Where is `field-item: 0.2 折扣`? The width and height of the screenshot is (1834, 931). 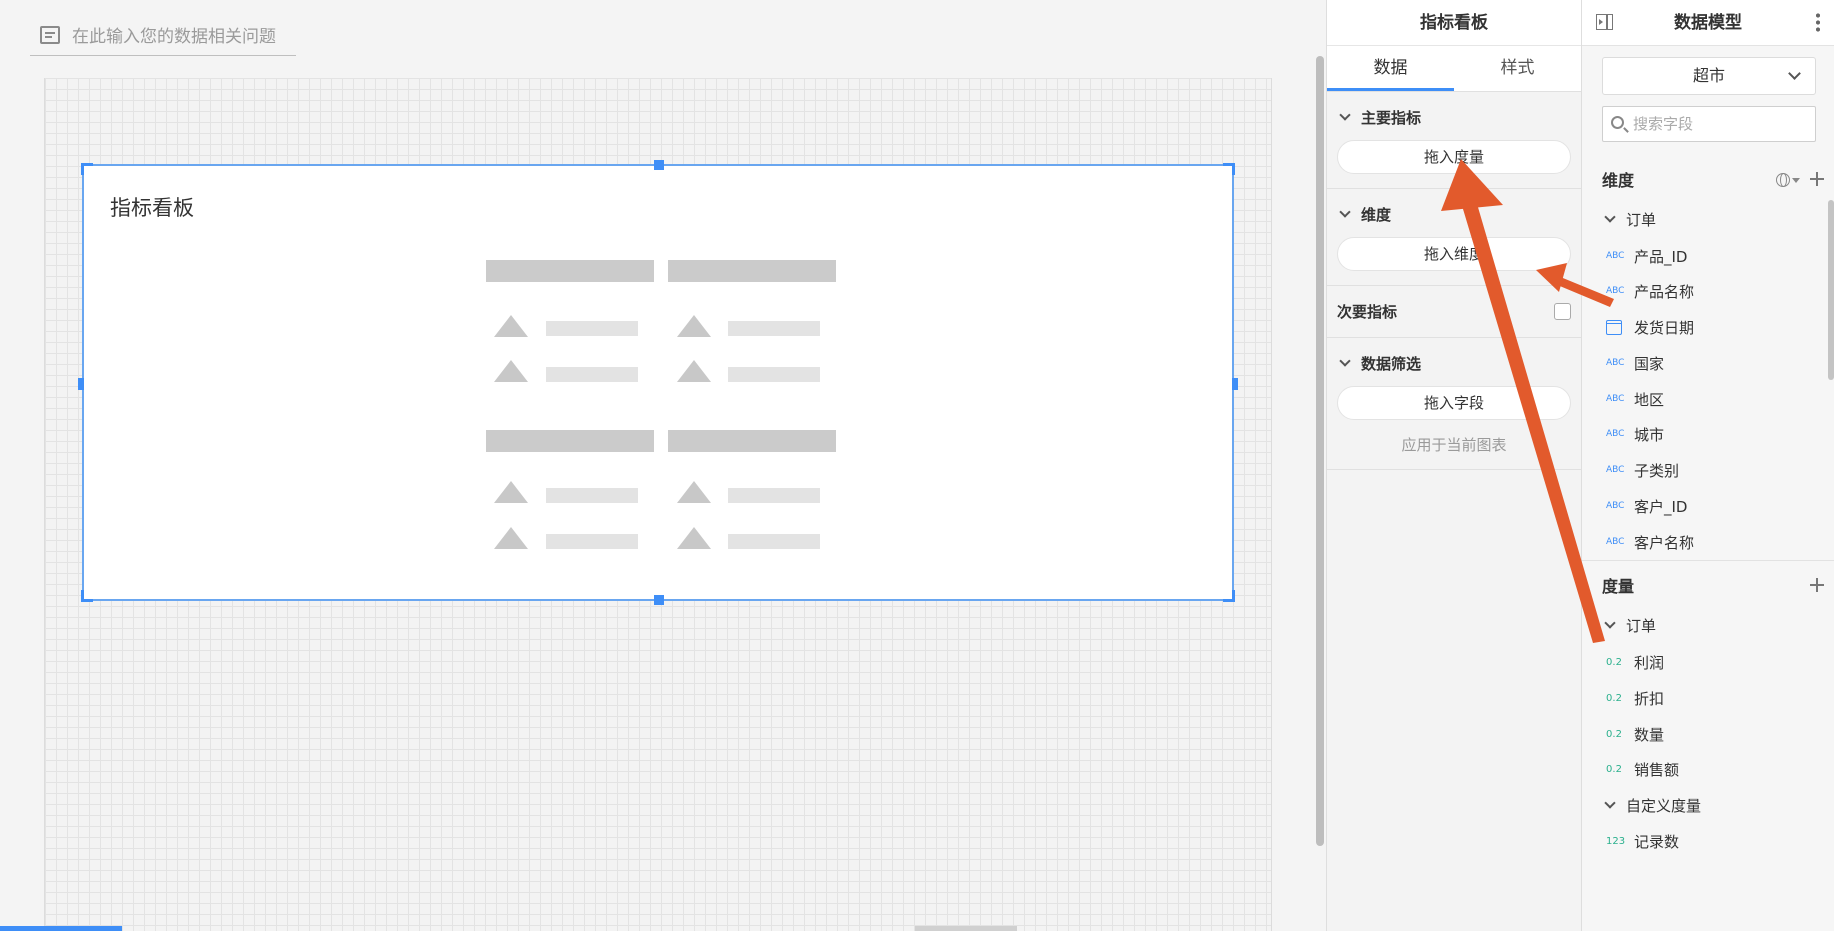
field-item: 0.2 折扣 is located at coordinates (1635, 698).